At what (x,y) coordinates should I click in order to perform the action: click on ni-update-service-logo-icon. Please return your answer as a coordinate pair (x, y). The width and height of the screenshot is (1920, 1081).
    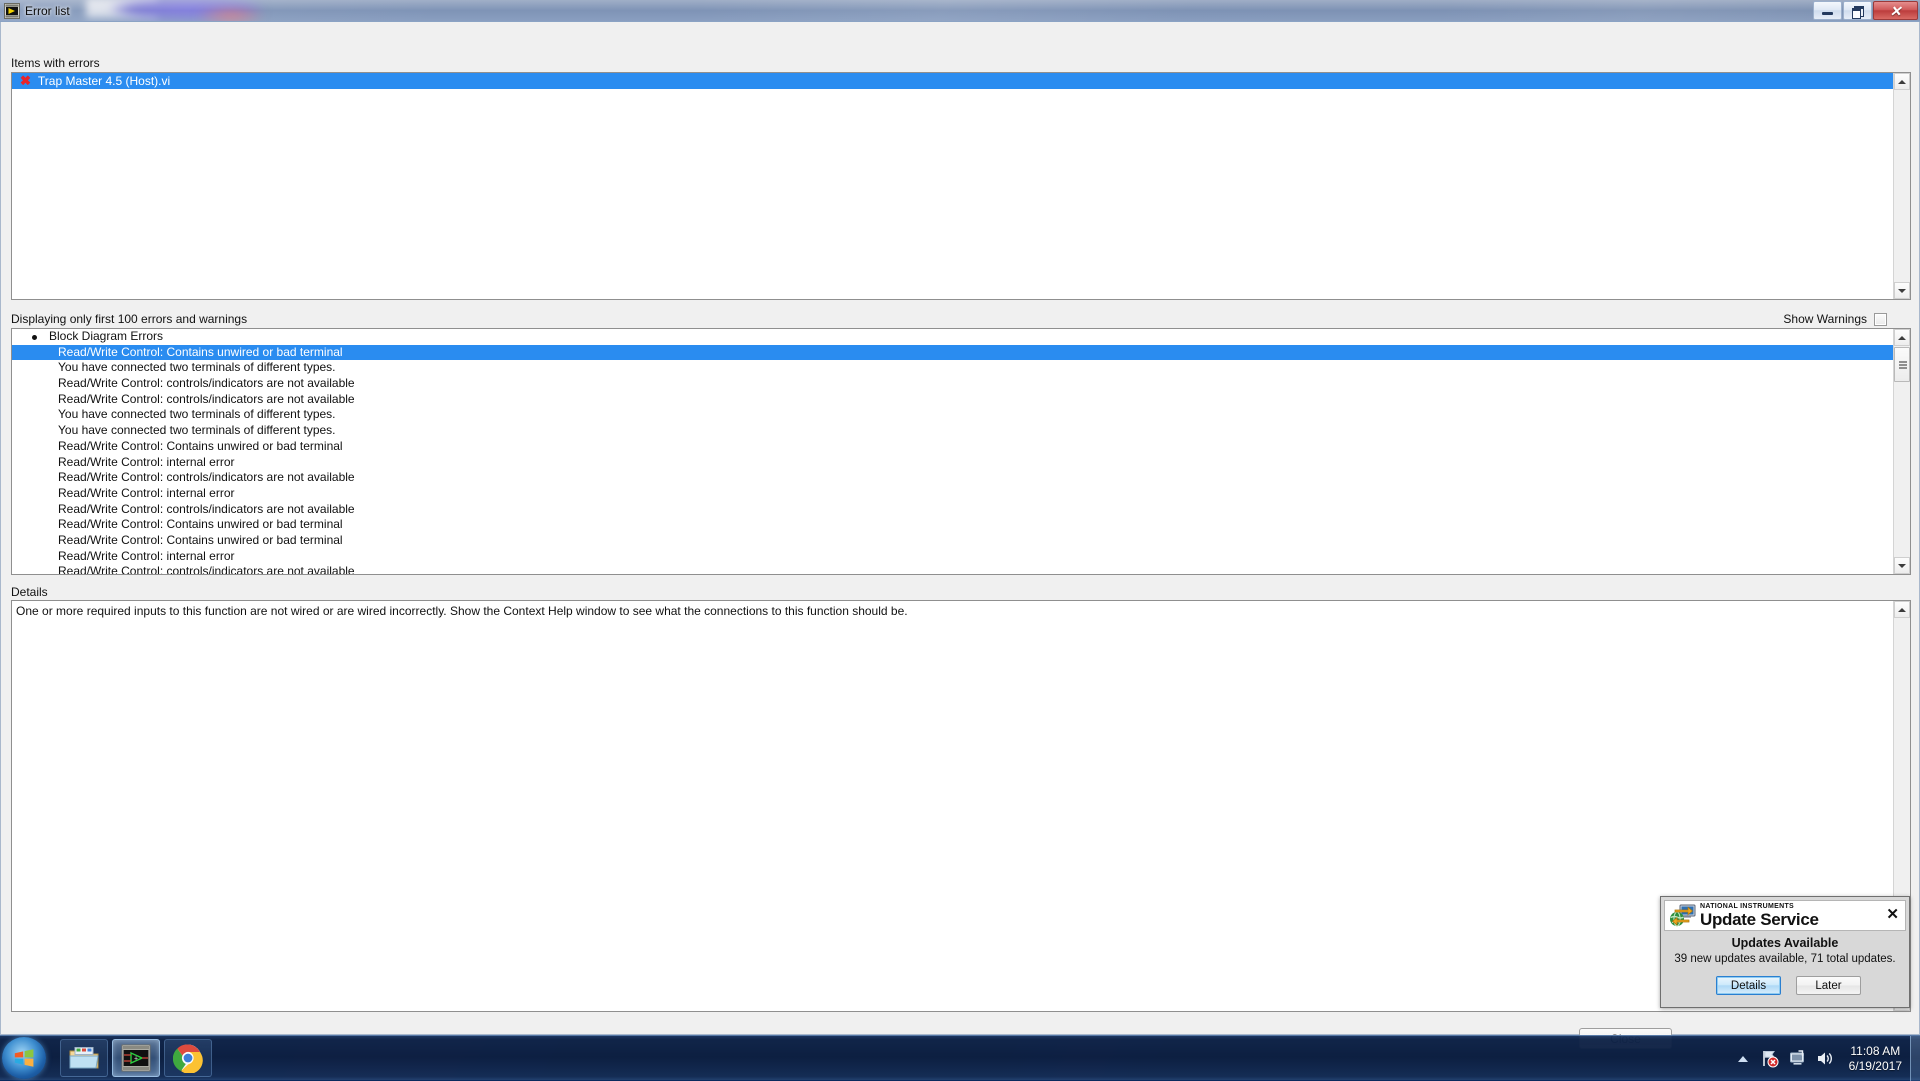
    Looking at the image, I should click on (1683, 916).